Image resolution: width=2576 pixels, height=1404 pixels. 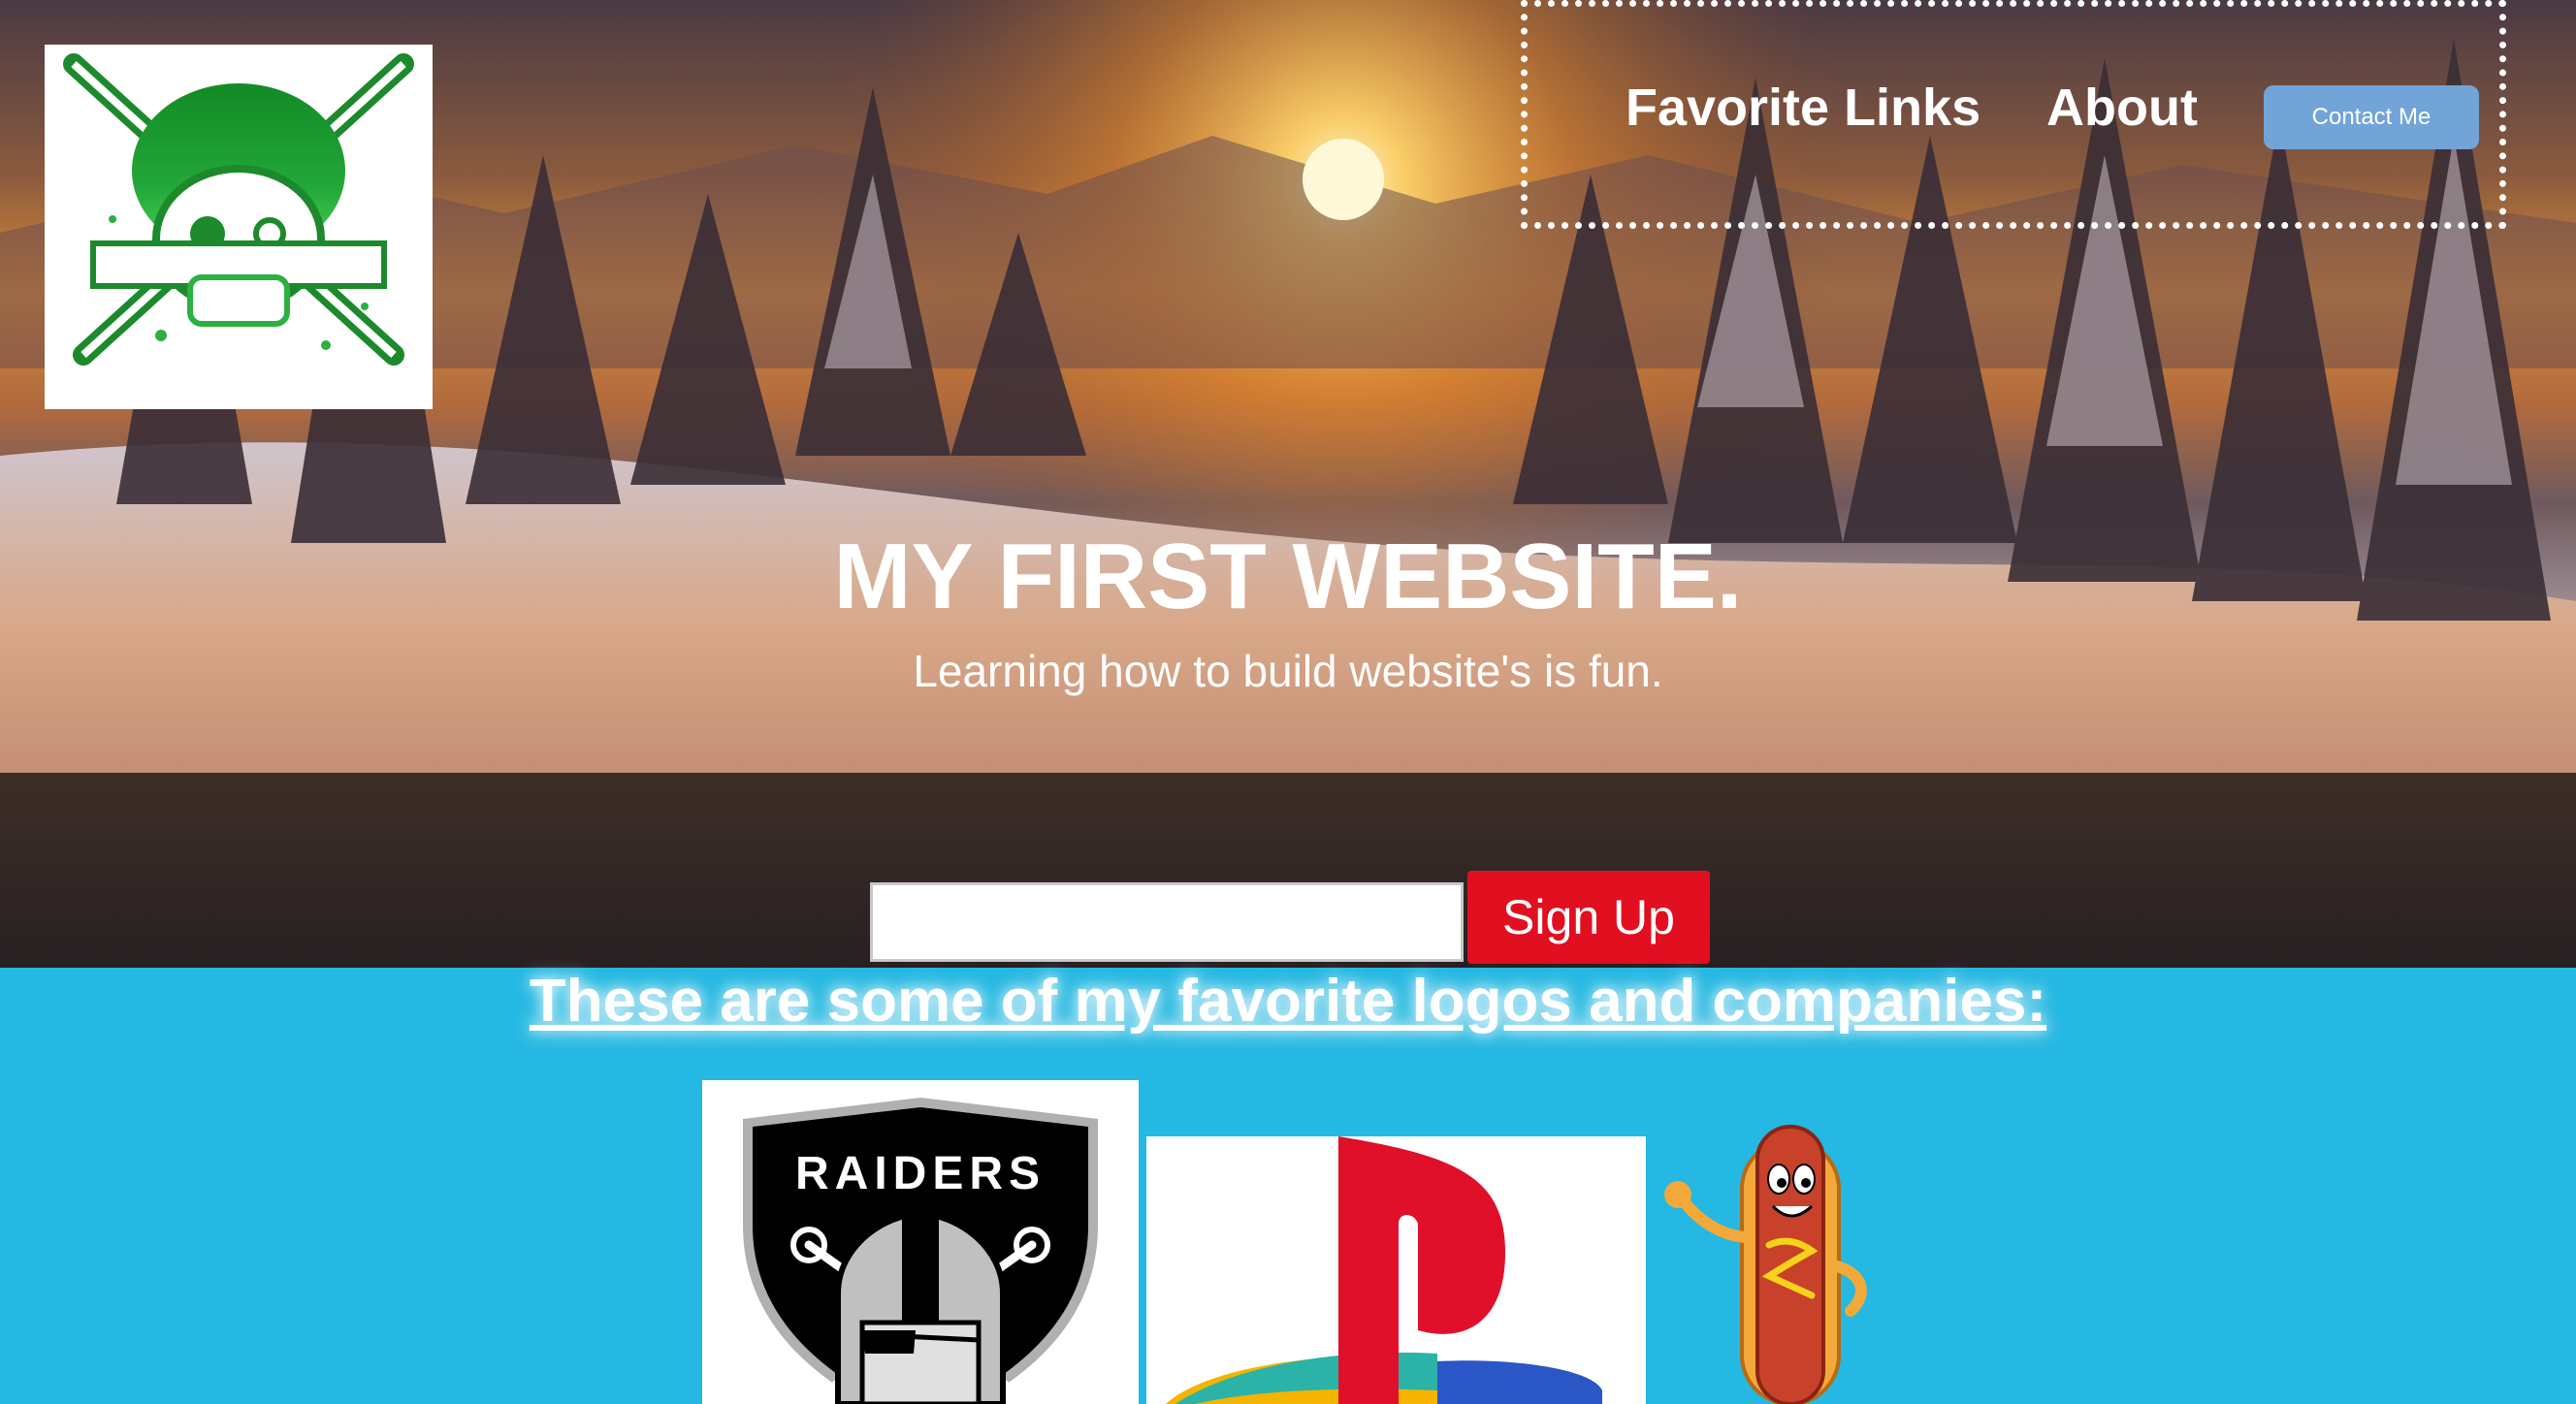 What do you see at coordinates (1803, 108) in the screenshot?
I see `nav-link-favorite-links: Favorite Links` at bounding box center [1803, 108].